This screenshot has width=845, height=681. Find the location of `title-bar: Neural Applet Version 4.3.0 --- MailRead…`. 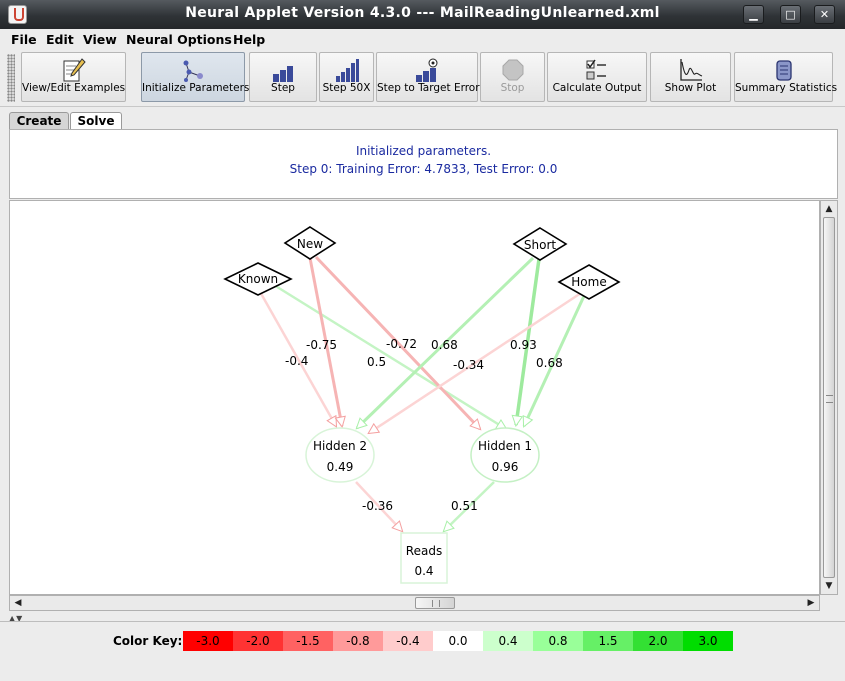

title-bar: Neural Applet Version 4.3.0 --- MailRead… is located at coordinates (422, 14).